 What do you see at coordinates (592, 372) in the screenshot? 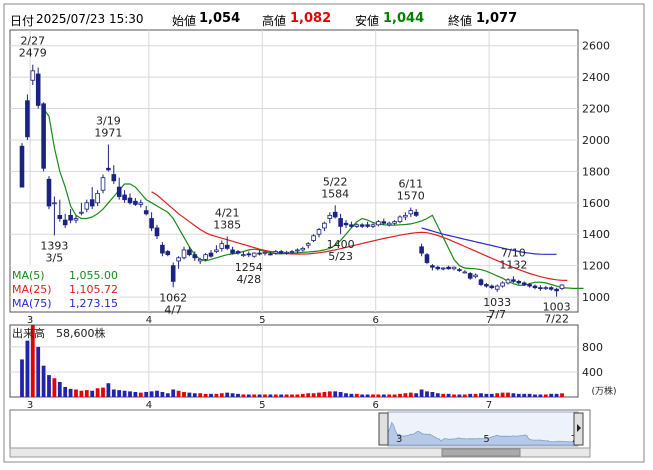
I see `volume-tick-label: 400` at bounding box center [592, 372].